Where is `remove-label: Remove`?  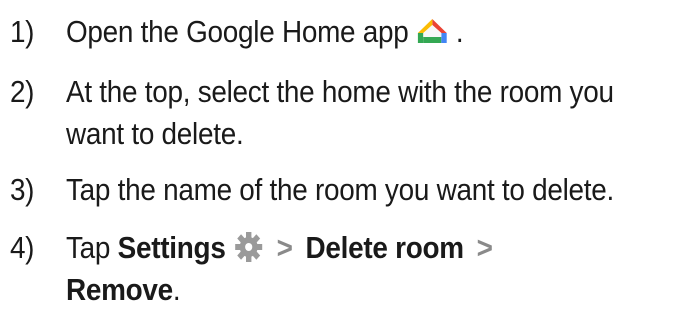
remove-label: Remove is located at coordinates (119, 289).